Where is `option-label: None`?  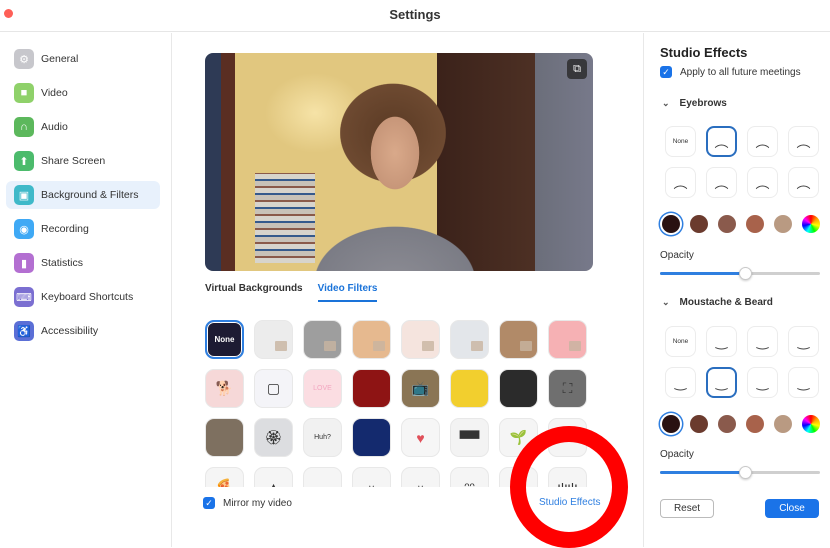 option-label: None is located at coordinates (680, 341).